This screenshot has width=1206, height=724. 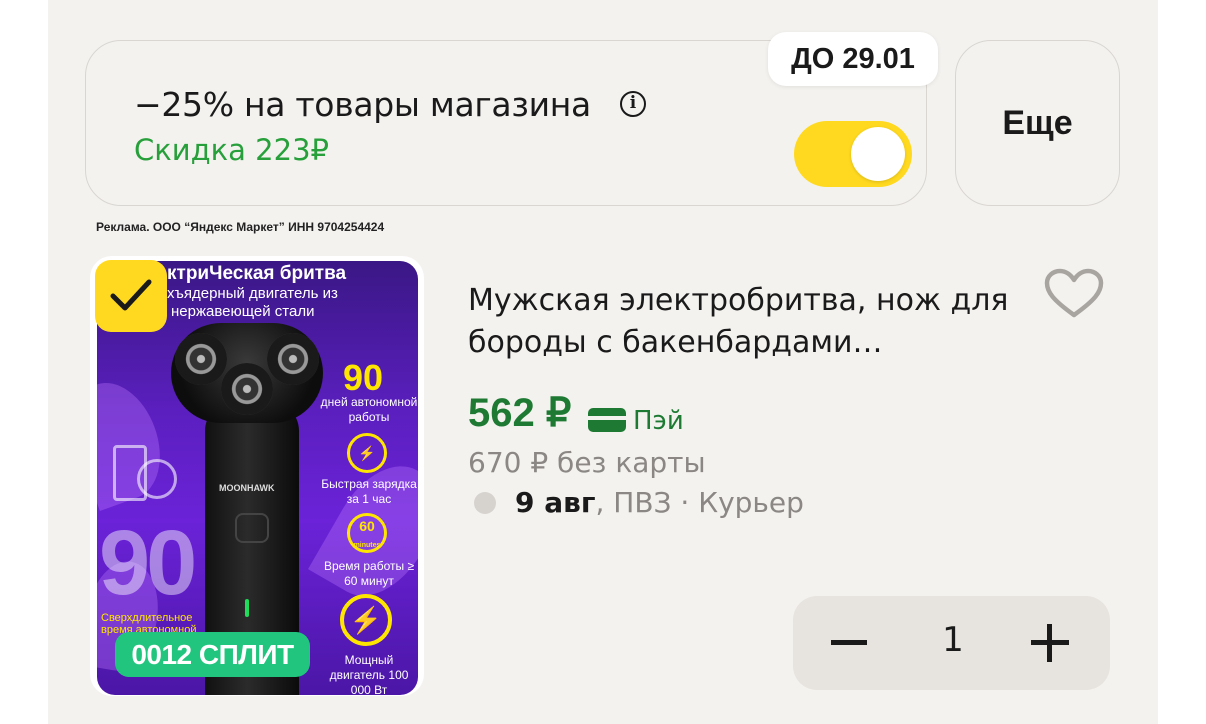 I want to click on decrement-button, so click(x=849, y=642).